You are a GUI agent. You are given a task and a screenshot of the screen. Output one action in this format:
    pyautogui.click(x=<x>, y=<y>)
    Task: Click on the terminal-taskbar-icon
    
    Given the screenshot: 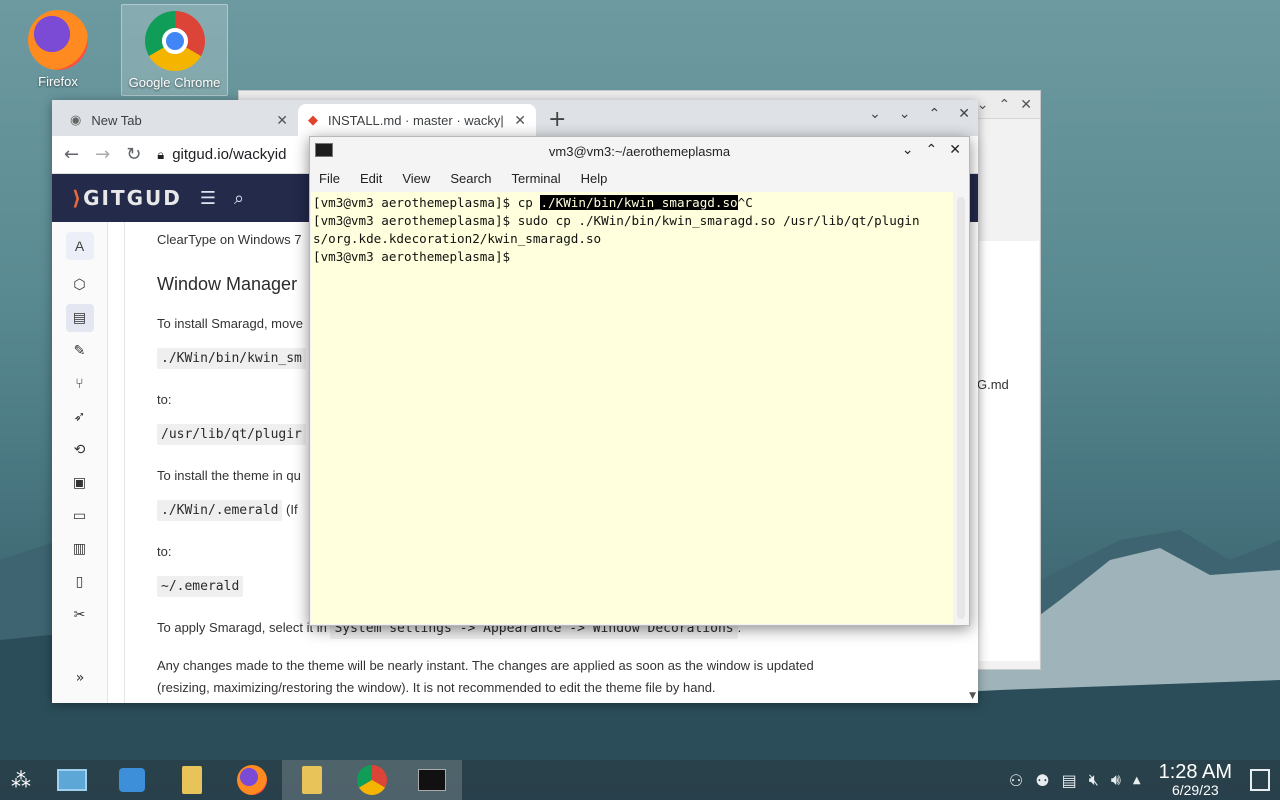 What is the action you would take?
    pyautogui.click(x=432, y=780)
    